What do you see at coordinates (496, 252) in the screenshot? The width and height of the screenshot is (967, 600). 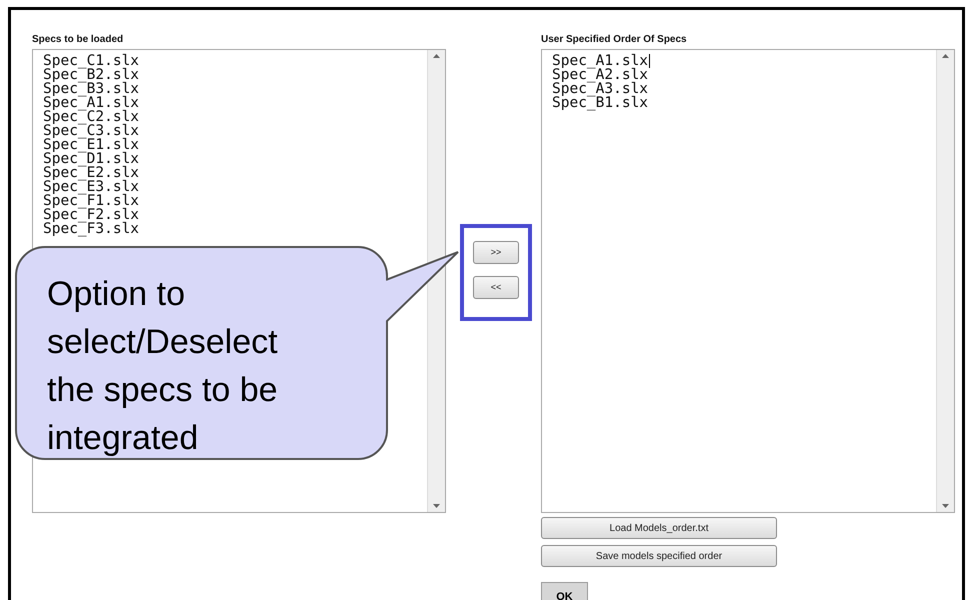 I see `add-button: >>` at bounding box center [496, 252].